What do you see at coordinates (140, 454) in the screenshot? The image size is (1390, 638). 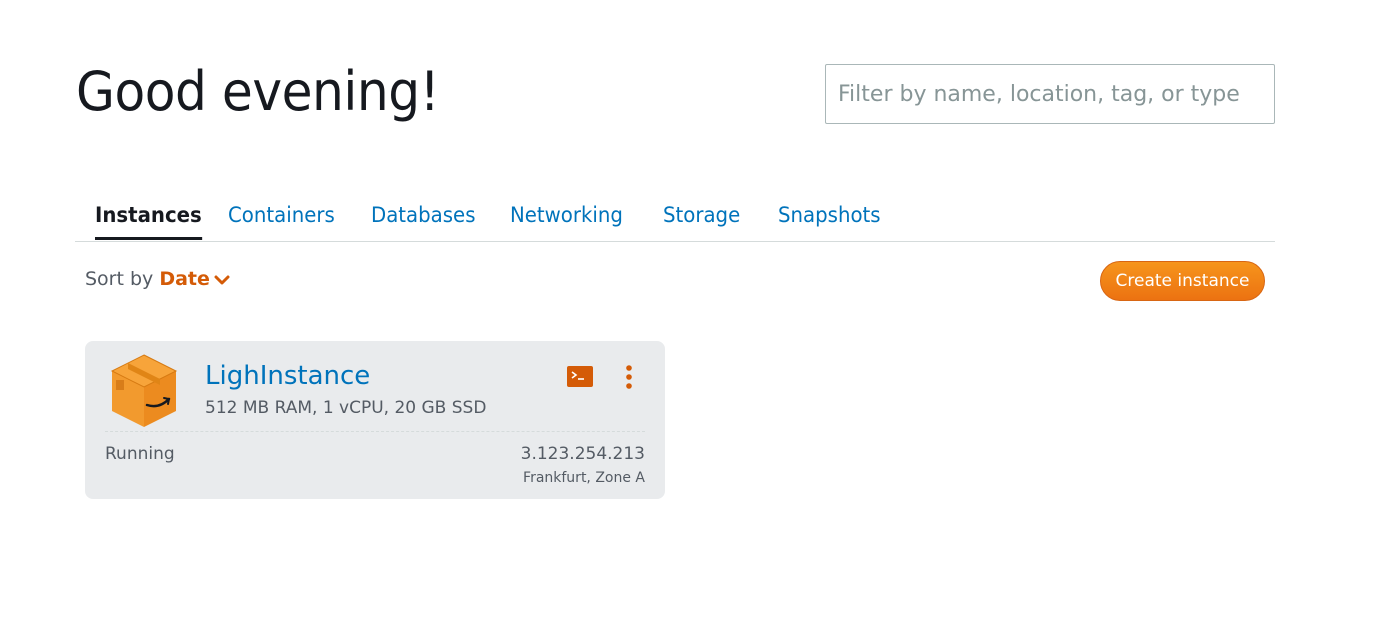 I see `instance-status: Running` at bounding box center [140, 454].